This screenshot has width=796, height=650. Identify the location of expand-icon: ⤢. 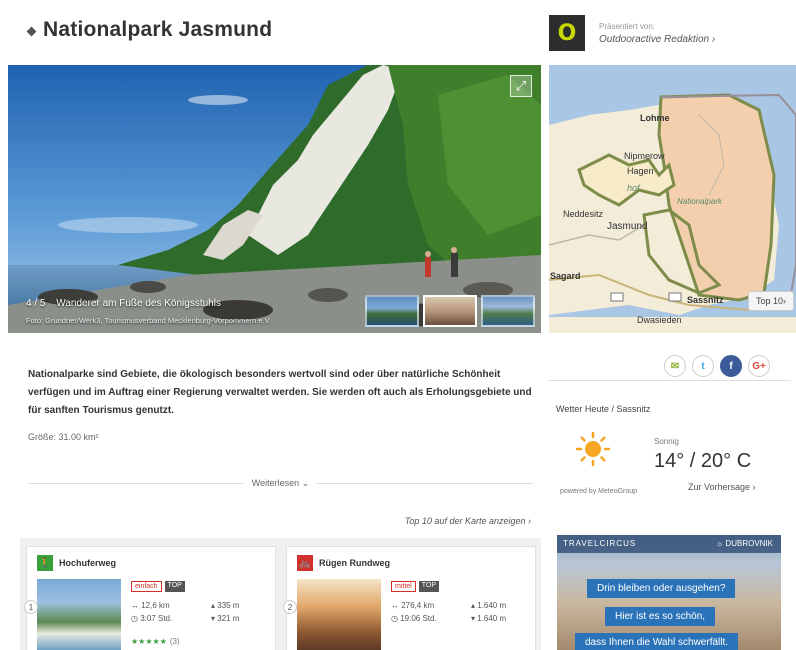
(521, 85).